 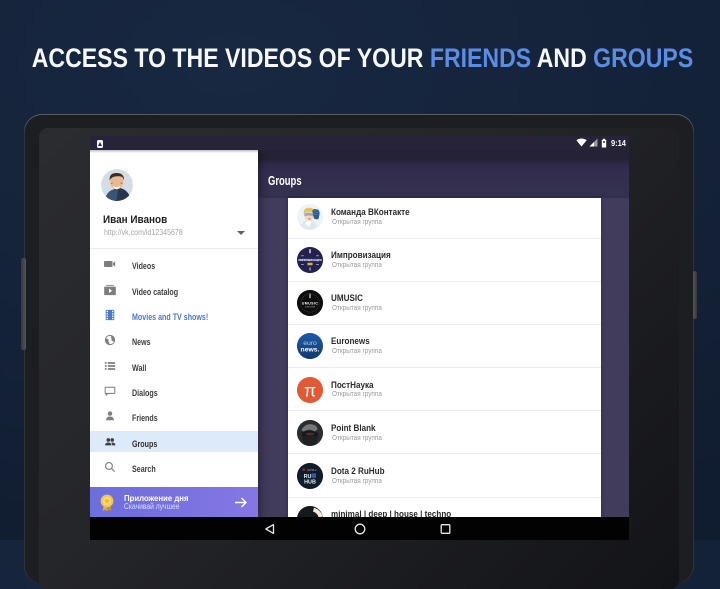 What do you see at coordinates (310, 483) in the screenshot?
I see `svg-text: HUB` at bounding box center [310, 483].